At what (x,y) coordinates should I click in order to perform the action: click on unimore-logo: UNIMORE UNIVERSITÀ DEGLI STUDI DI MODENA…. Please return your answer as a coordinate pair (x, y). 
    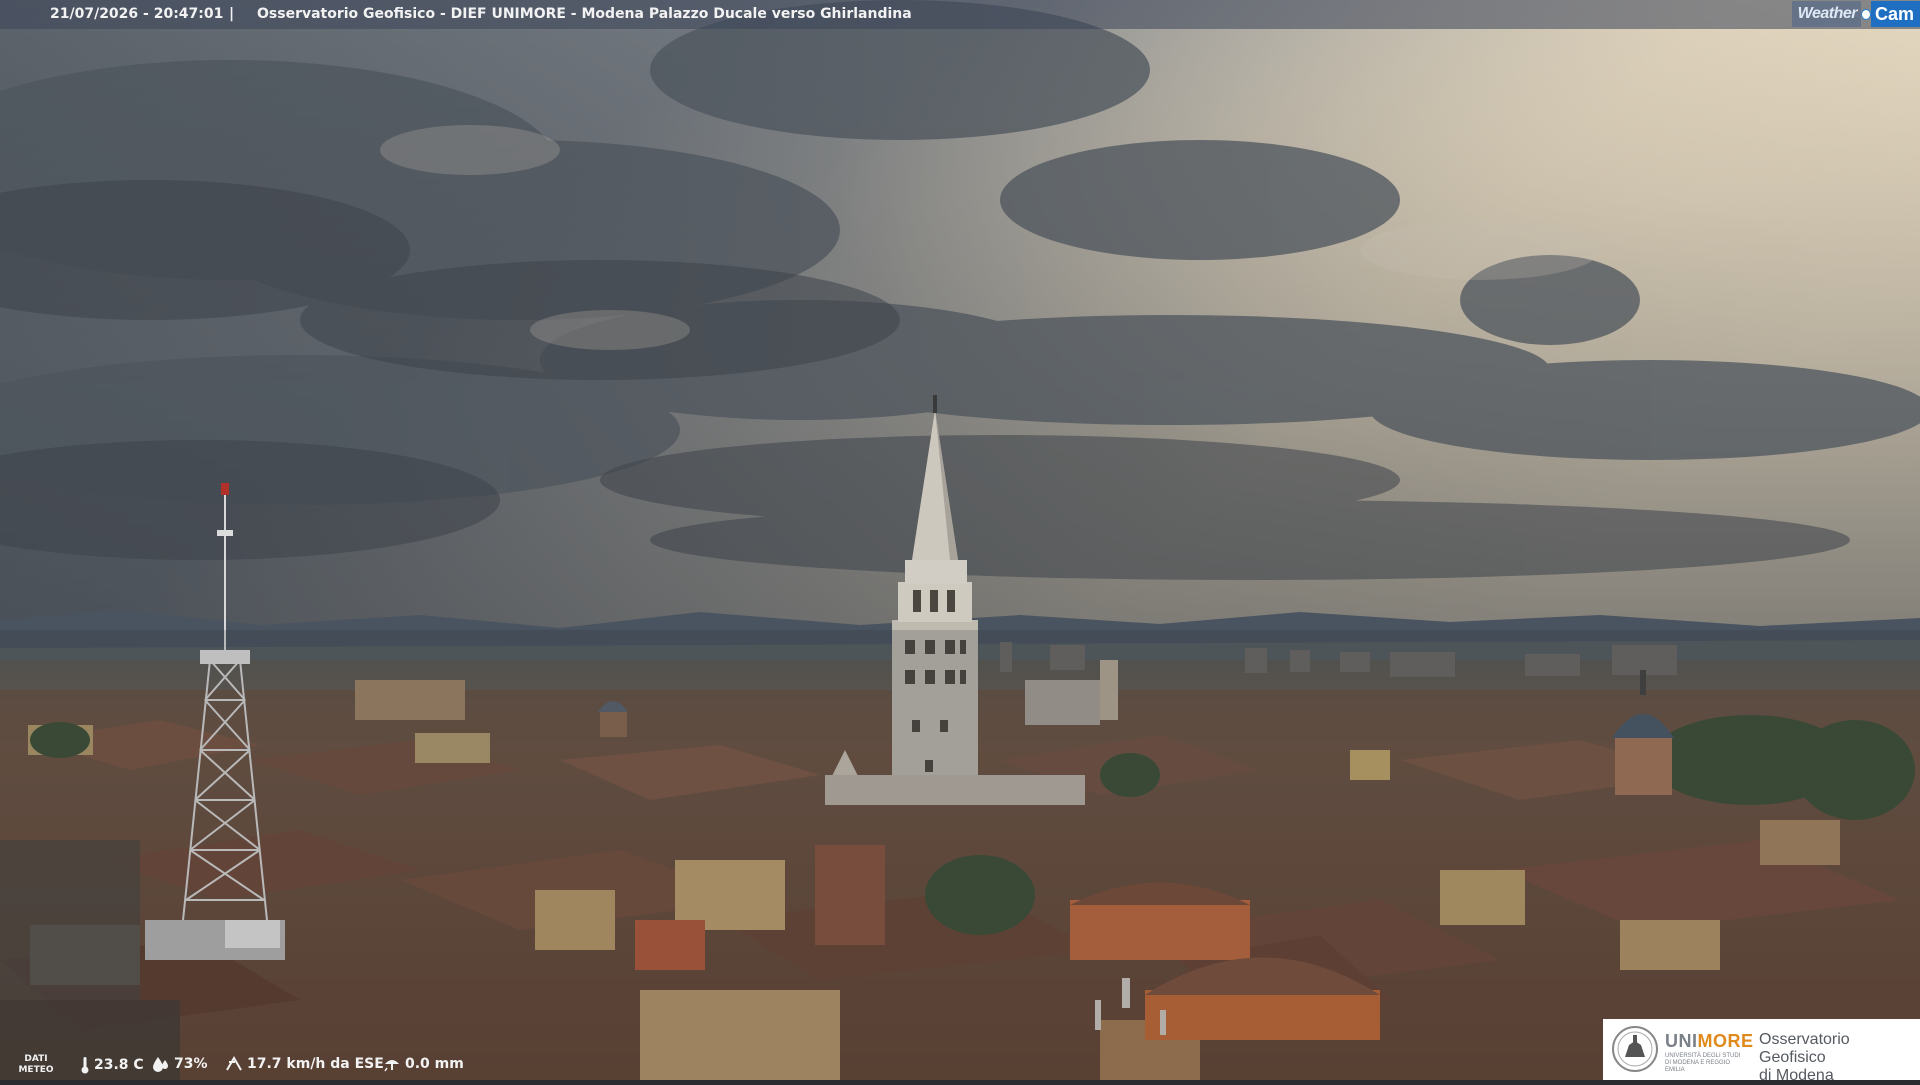
    Looking at the image, I should click on (1761, 1051).